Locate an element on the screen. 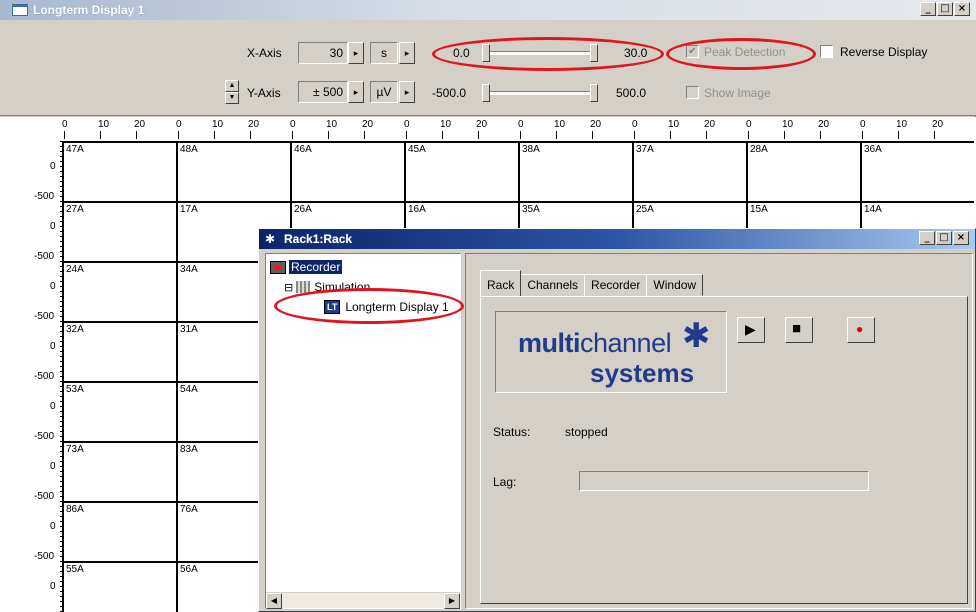  channel-cell: 24A is located at coordinates (119, 291).